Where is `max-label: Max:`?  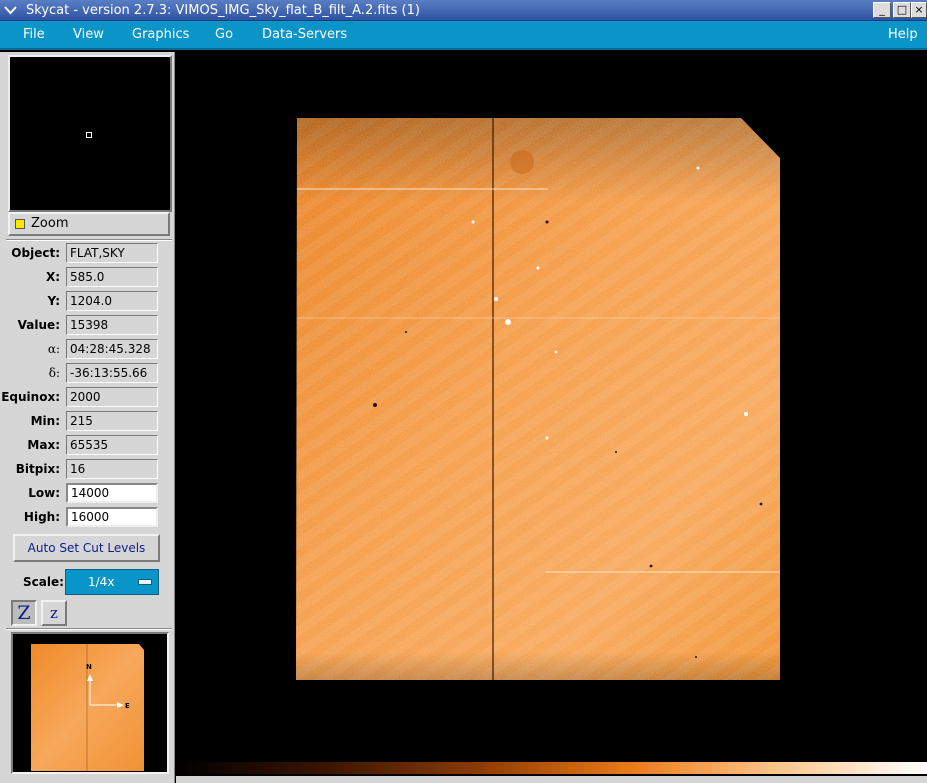 max-label: Max: is located at coordinates (43, 445).